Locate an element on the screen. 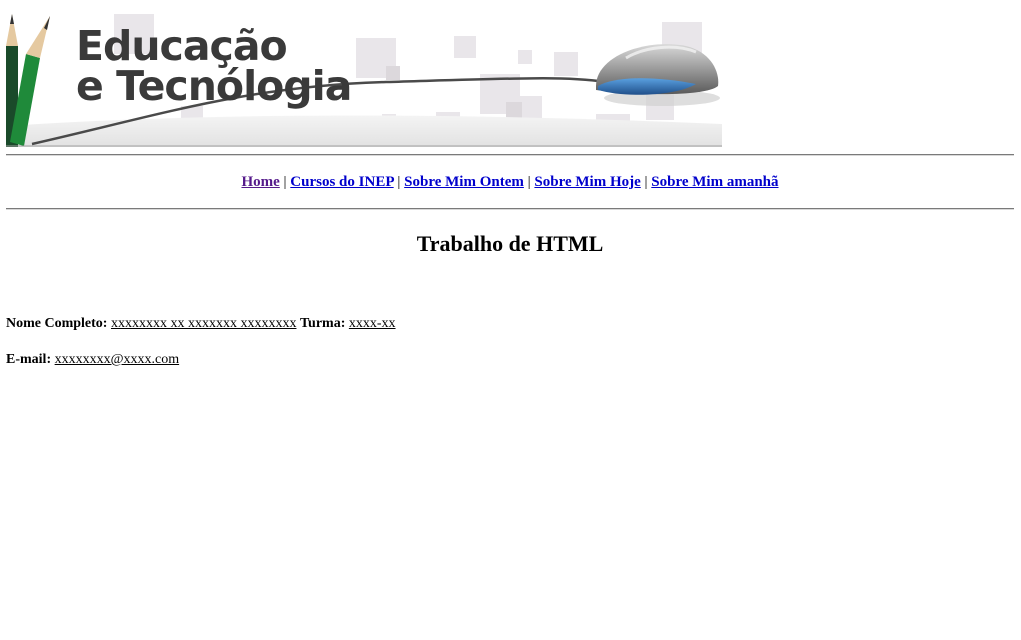 Image resolution: width=1021 pixels, height=640 pixels. nav-link-sobre-mim-hoje: Sobre Mim Hoje is located at coordinates (587, 182).